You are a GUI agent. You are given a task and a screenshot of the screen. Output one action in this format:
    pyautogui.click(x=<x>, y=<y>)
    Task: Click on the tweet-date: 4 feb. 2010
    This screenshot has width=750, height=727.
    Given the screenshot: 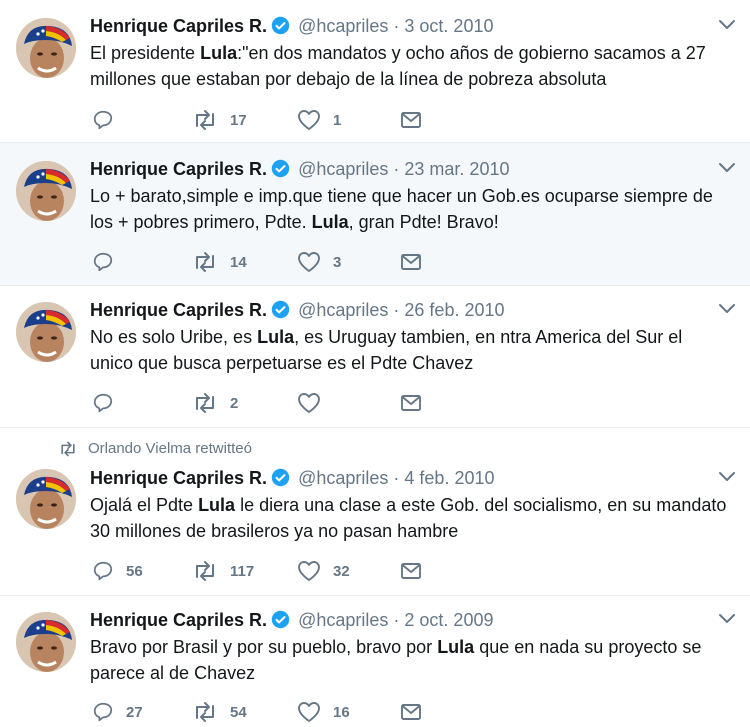 What is the action you would take?
    pyautogui.click(x=449, y=478)
    